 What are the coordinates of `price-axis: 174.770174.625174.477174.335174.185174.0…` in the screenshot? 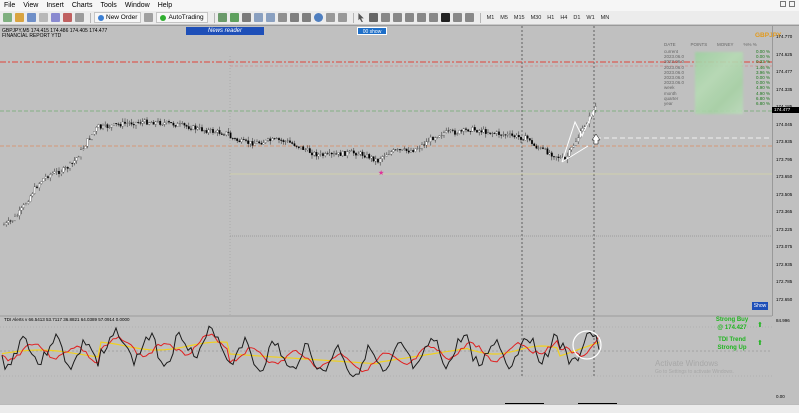 It's located at (785, 171).